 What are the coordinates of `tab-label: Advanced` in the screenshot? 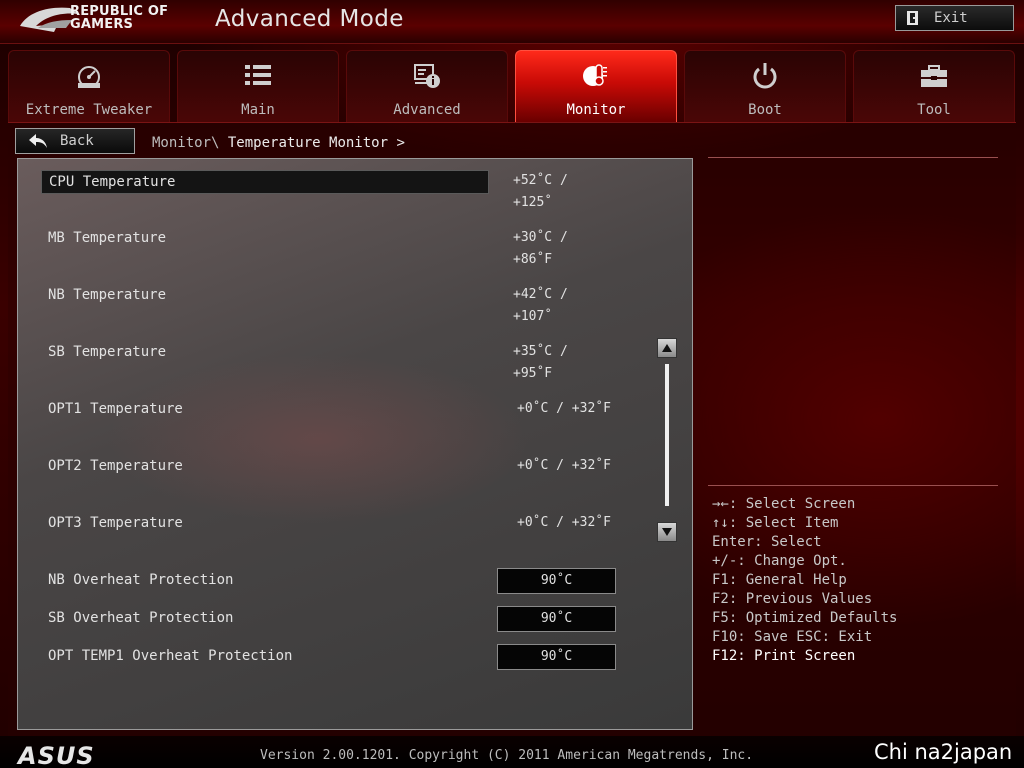 It's located at (427, 110).